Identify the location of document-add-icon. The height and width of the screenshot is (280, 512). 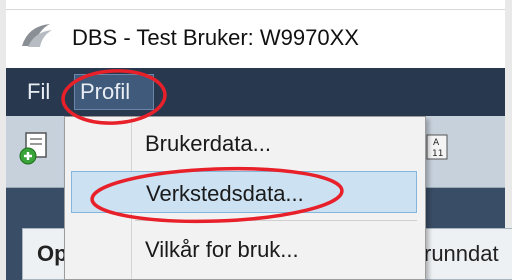
(34, 148).